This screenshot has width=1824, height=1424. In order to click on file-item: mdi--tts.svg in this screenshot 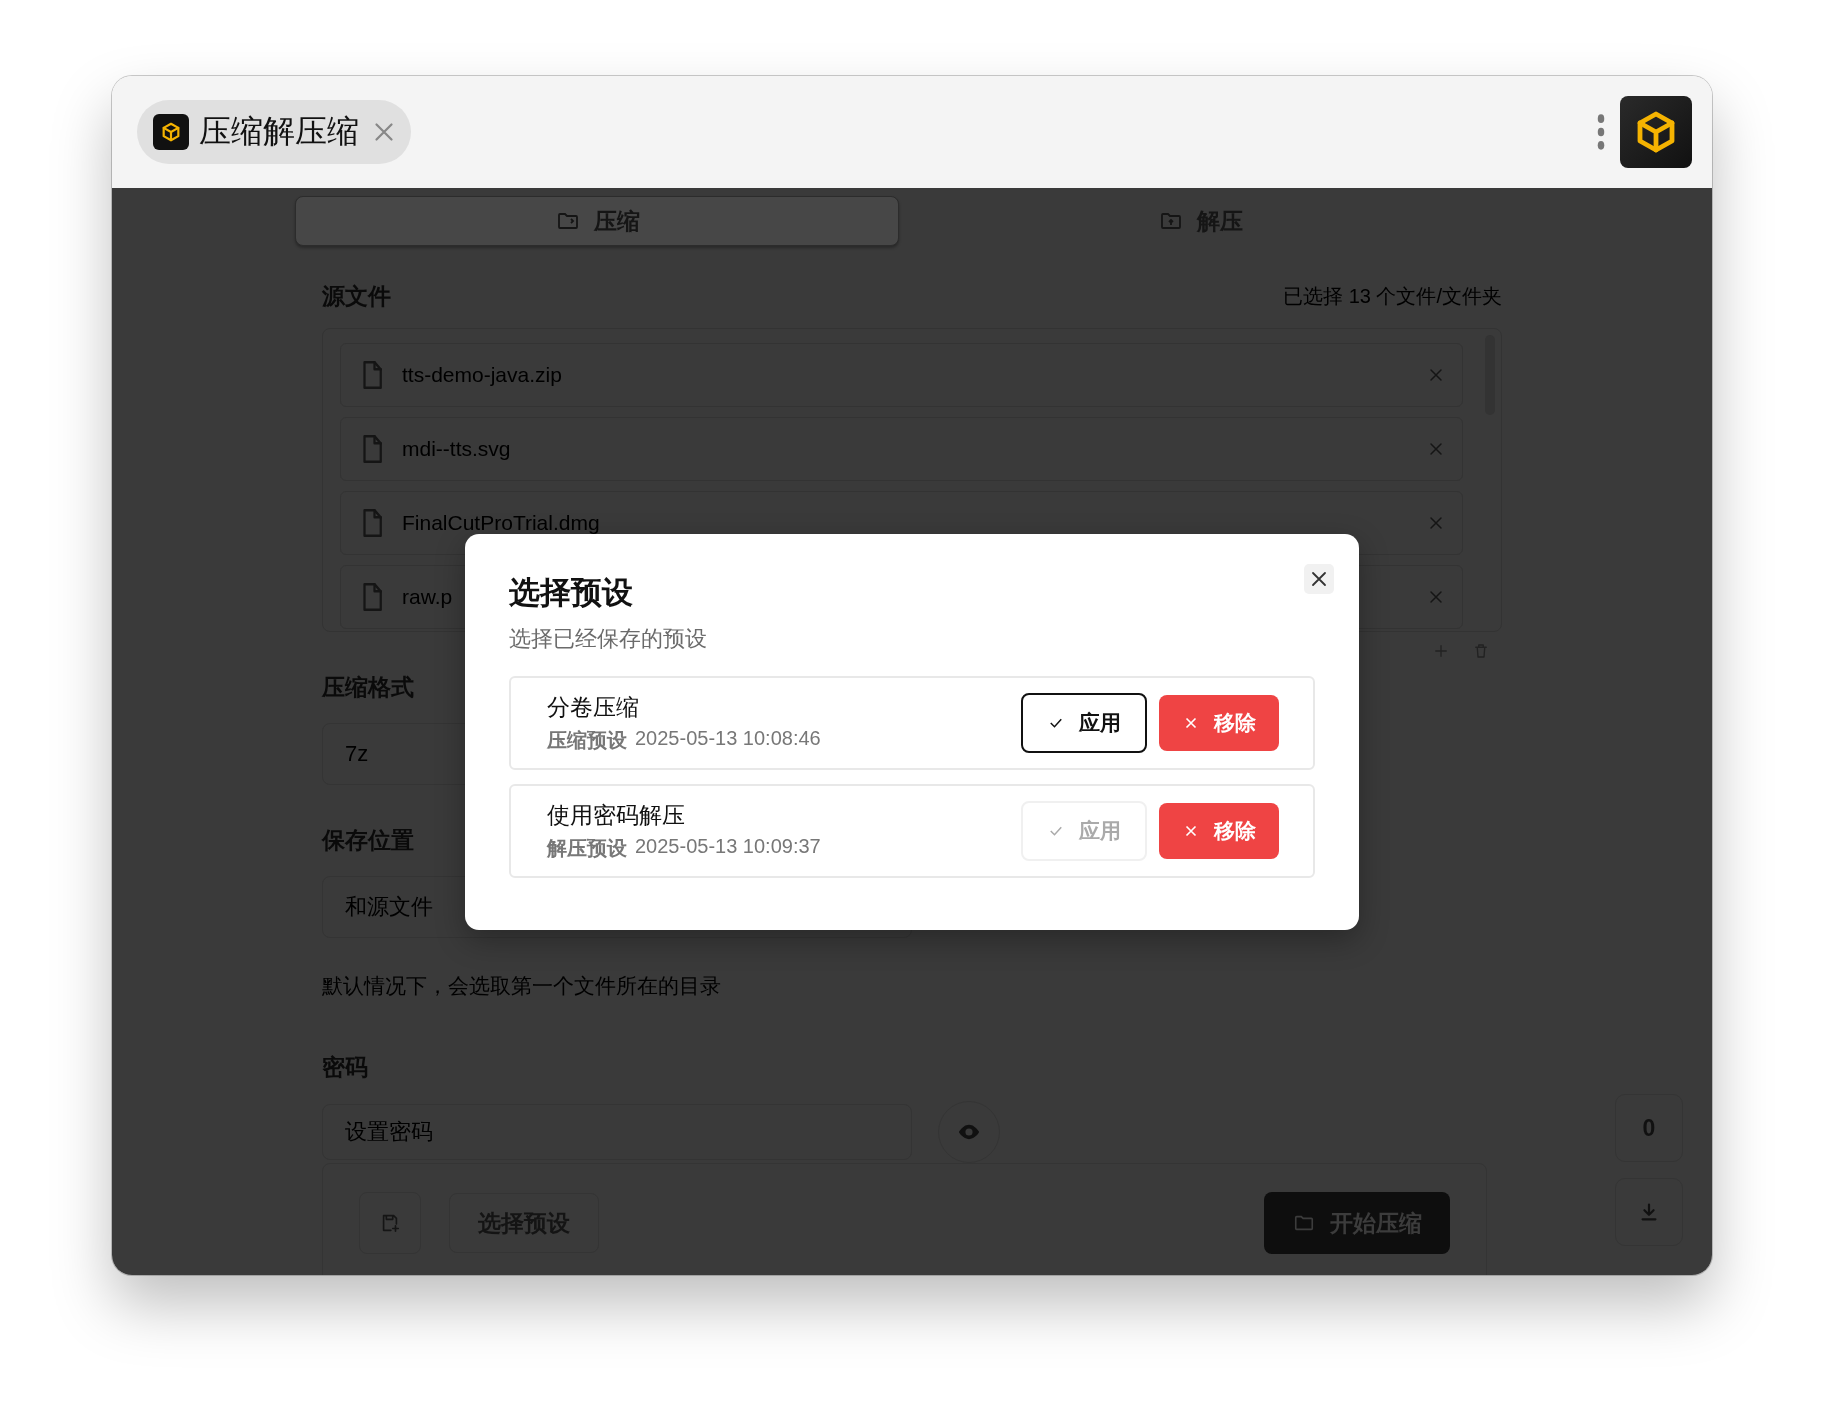, I will do `click(901, 449)`.